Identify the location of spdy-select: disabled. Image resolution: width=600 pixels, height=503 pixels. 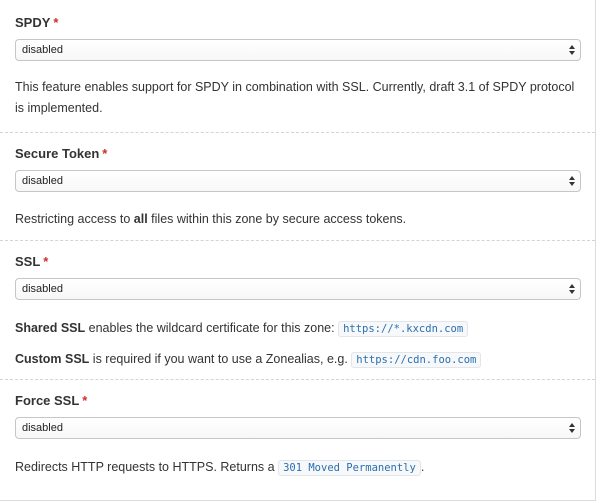
(298, 50).